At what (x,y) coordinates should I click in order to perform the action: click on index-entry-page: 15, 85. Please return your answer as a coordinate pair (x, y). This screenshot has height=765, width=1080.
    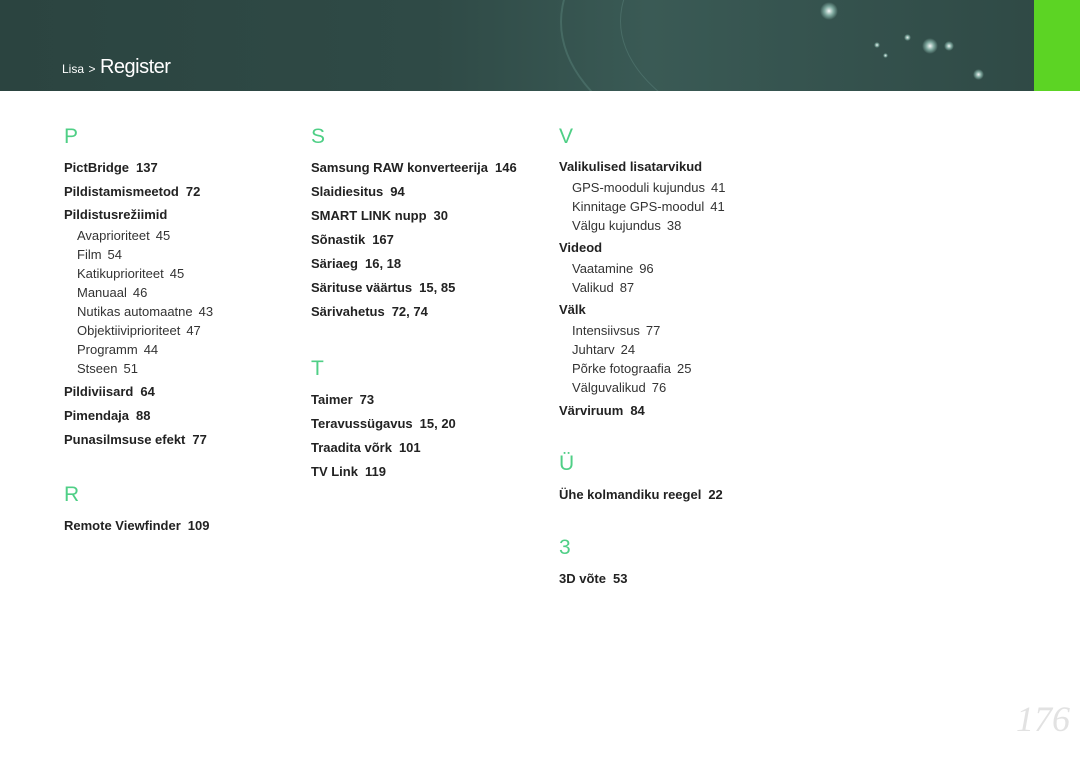
    Looking at the image, I should click on (437, 287).